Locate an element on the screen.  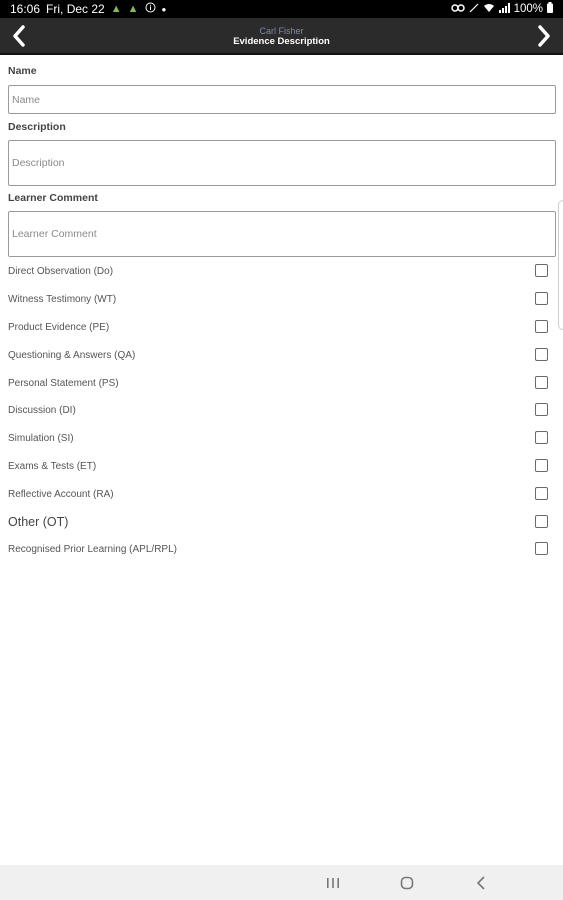
battery-icon is located at coordinates (550, 9).